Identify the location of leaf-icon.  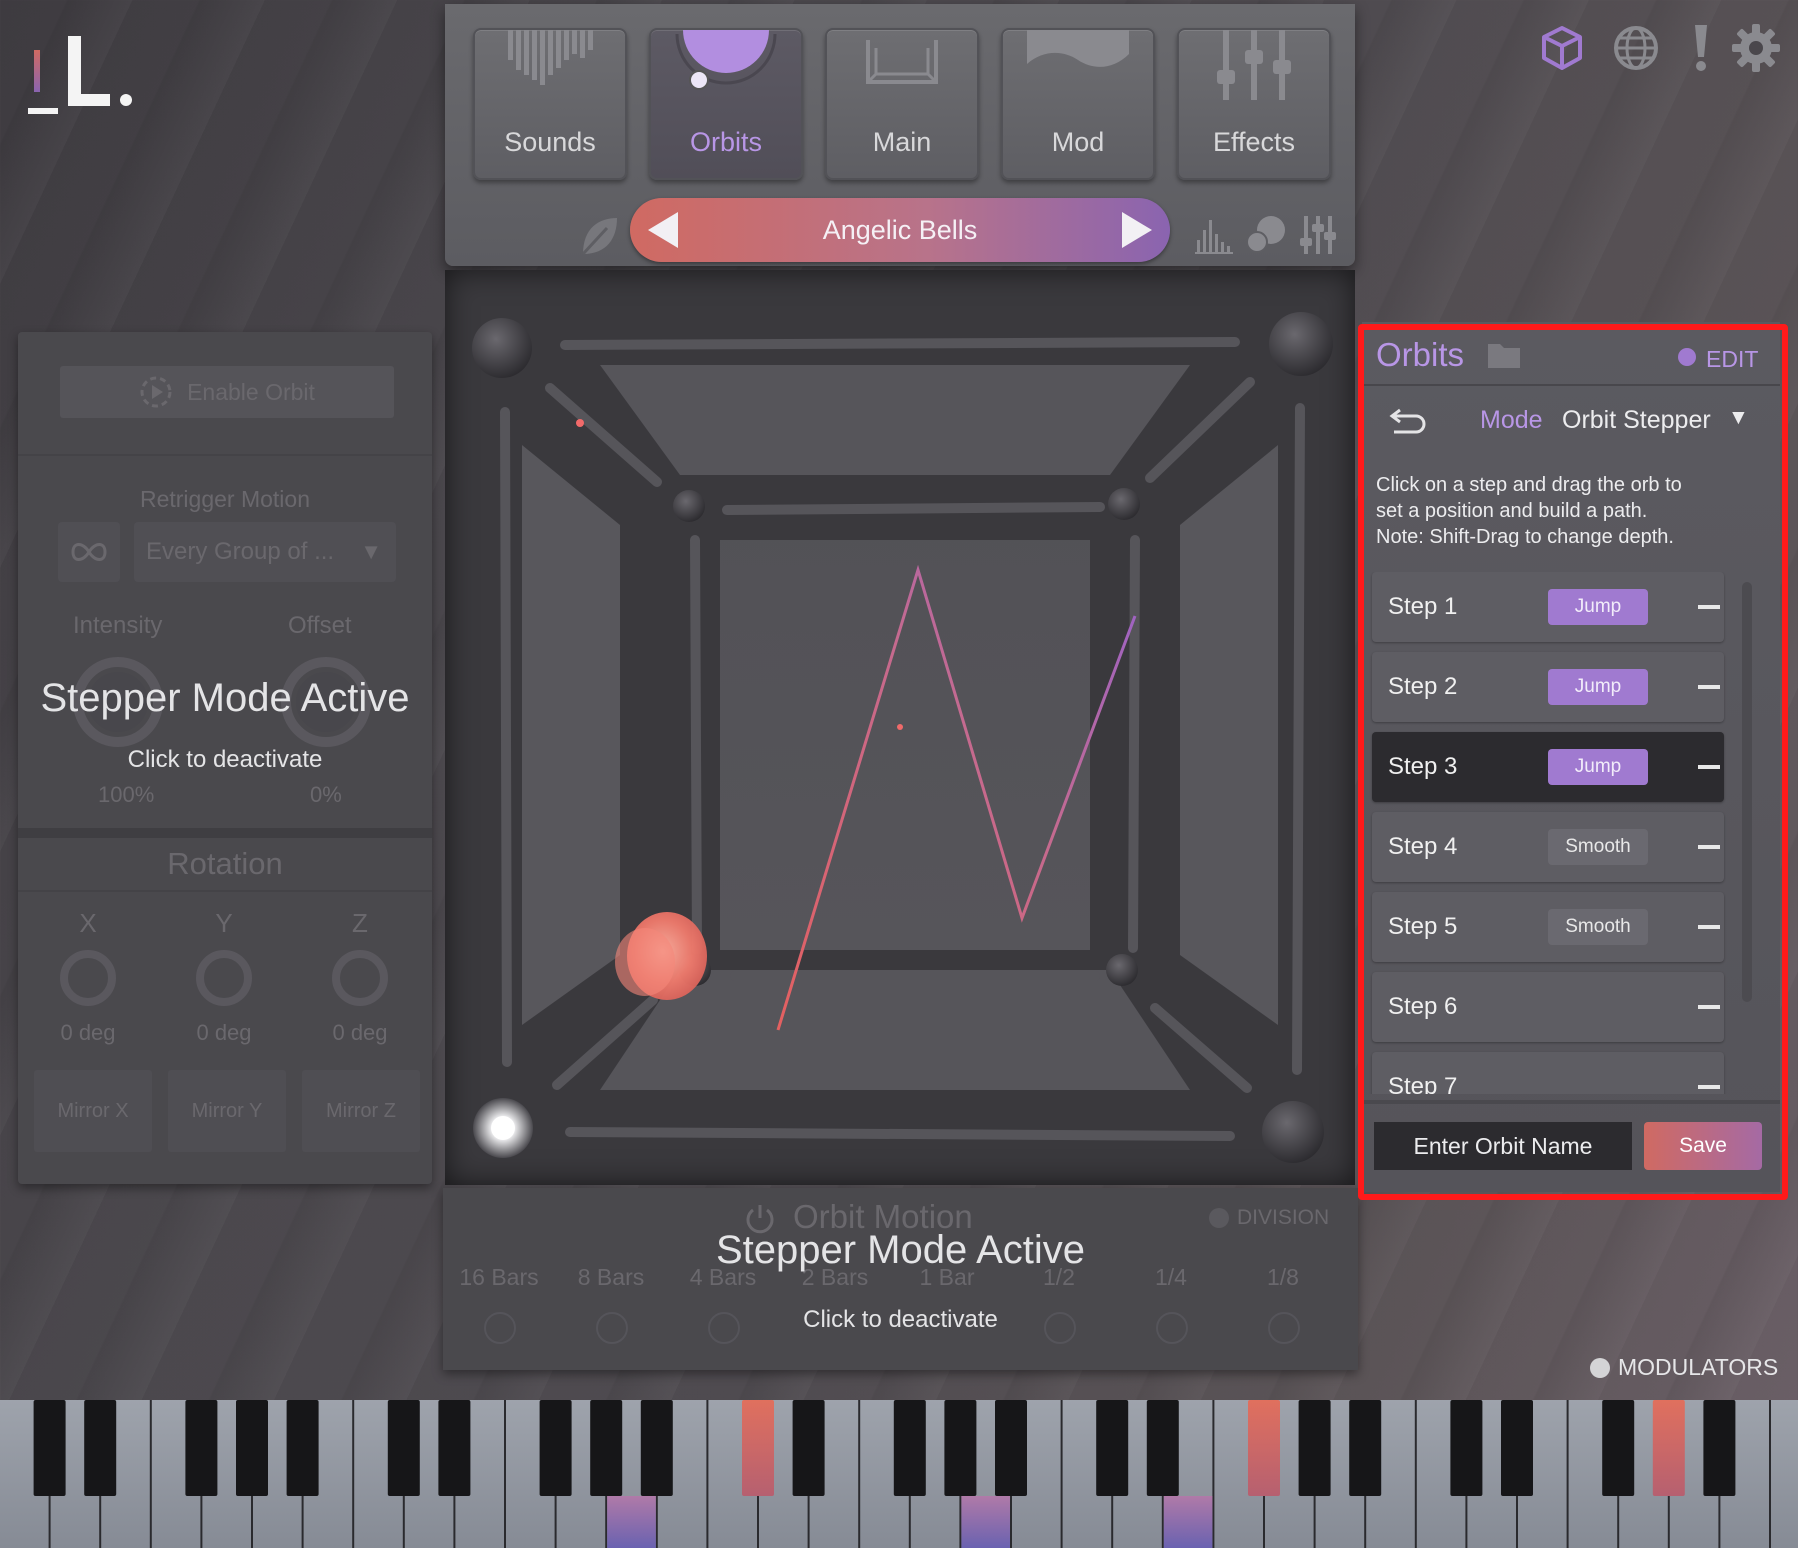
(599, 236).